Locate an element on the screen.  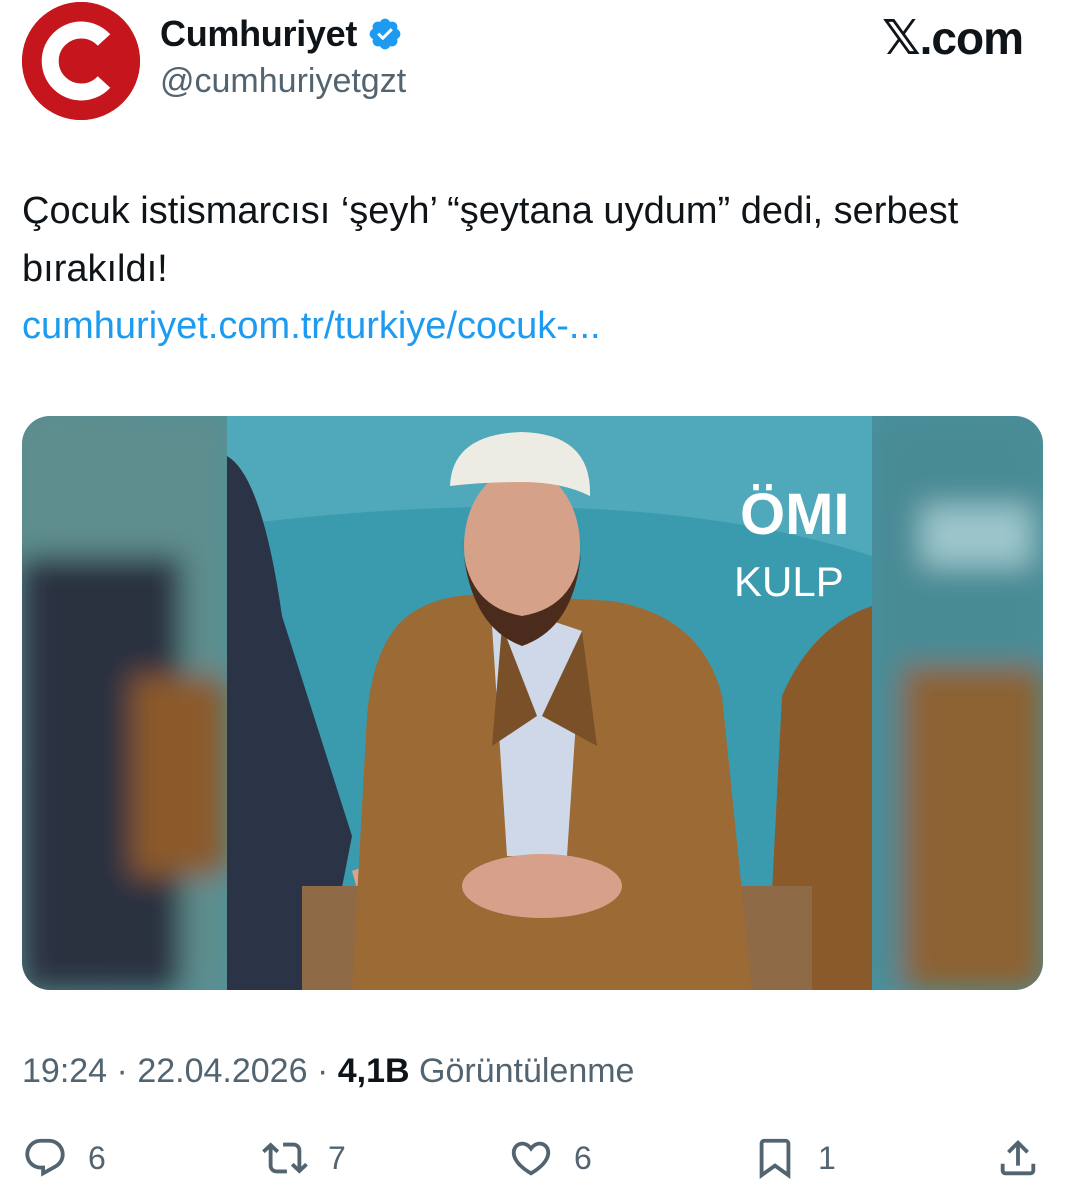
x-com-watermark: 𝕏 .com is located at coordinates (952, 38).